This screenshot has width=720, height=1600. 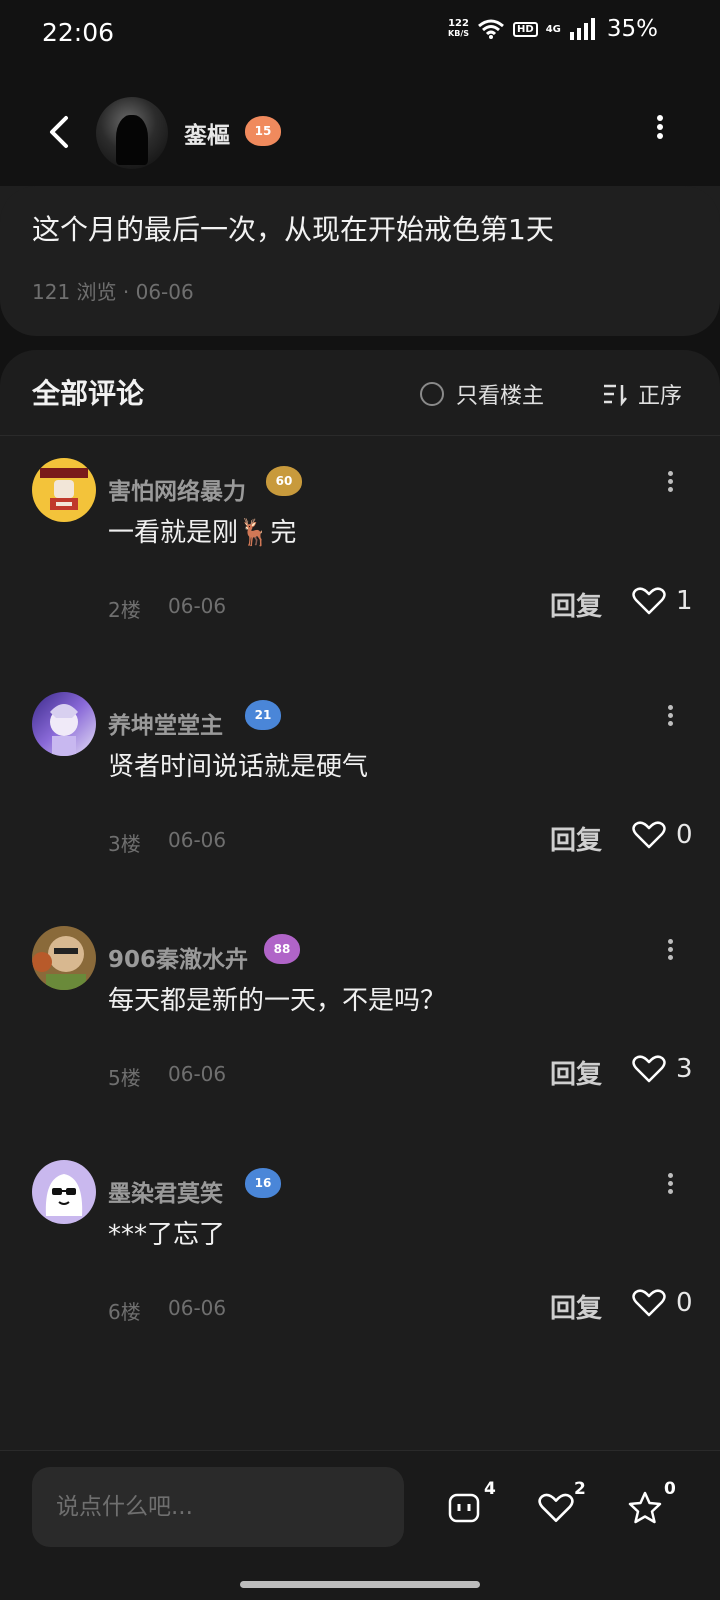 What do you see at coordinates (263, 1183) in the screenshot?
I see `comment-level-badge: 16` at bounding box center [263, 1183].